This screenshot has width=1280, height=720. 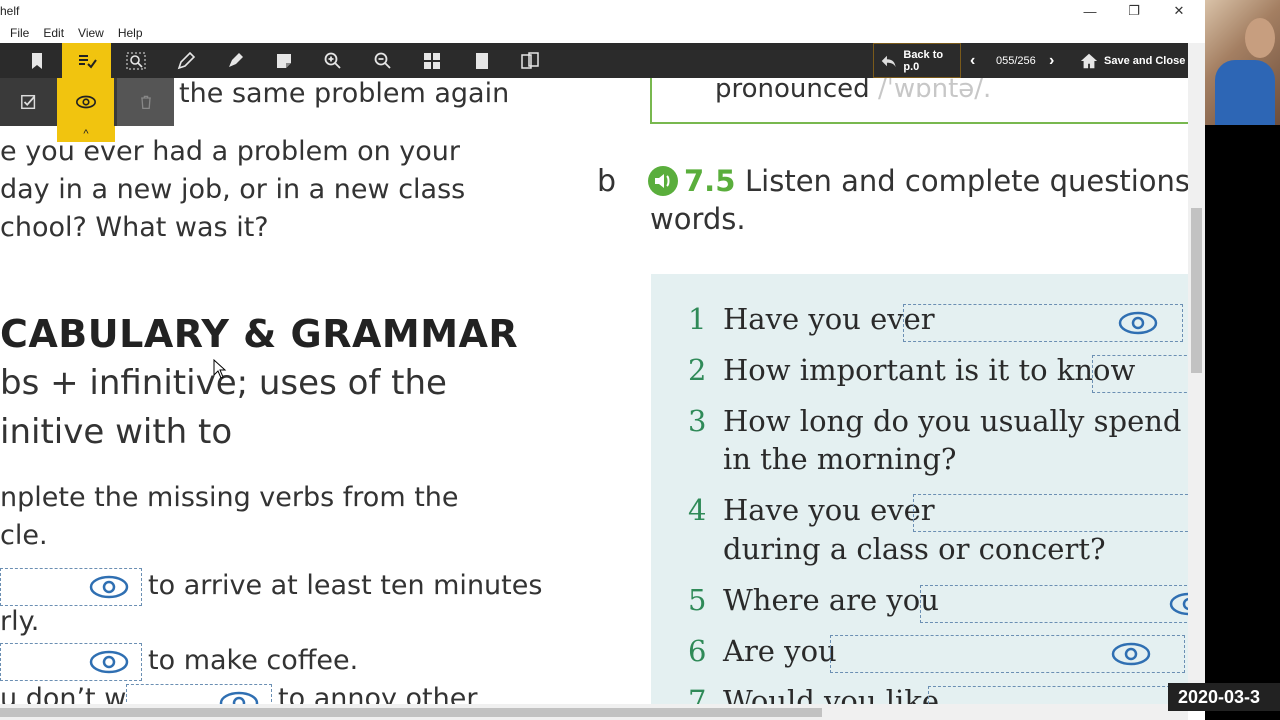 I want to click on pronunciation-text: pronounced /ˈwɒntə/., so click(x=853, y=91).